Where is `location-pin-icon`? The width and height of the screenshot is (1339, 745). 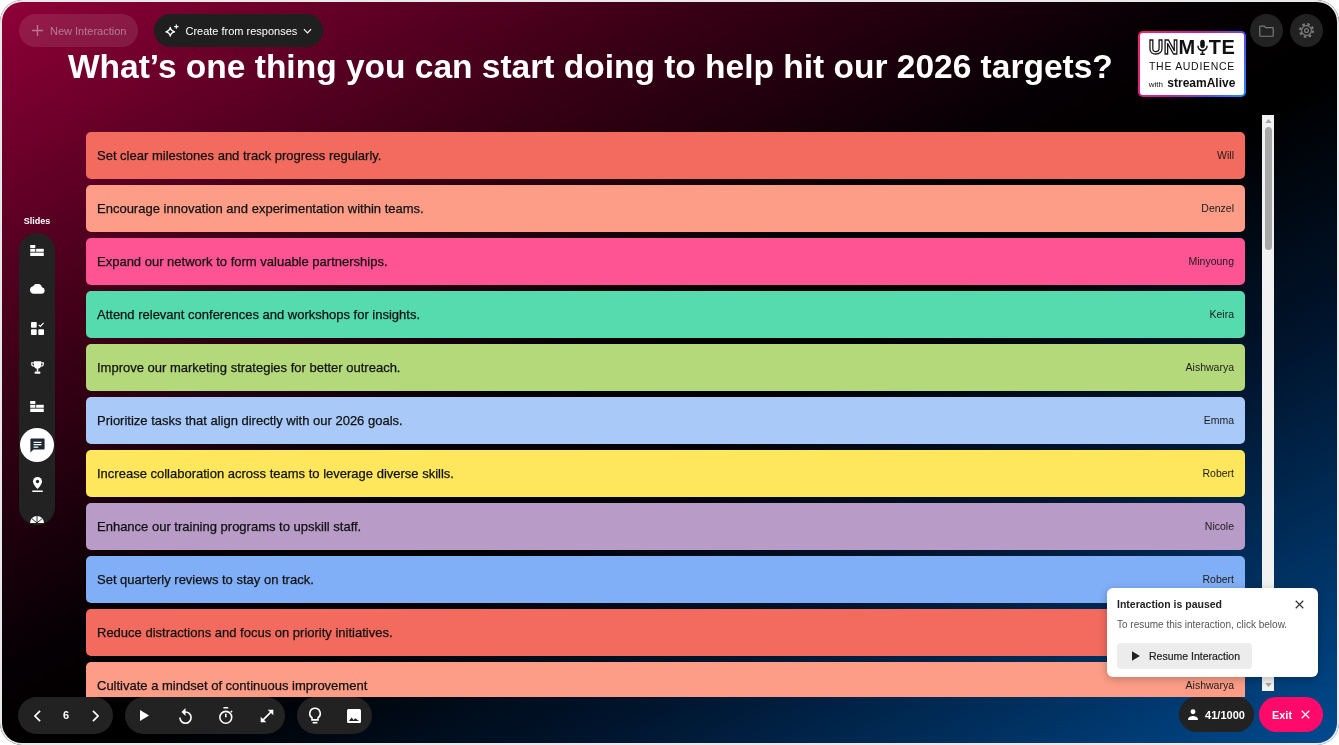 location-pin-icon is located at coordinates (37, 484).